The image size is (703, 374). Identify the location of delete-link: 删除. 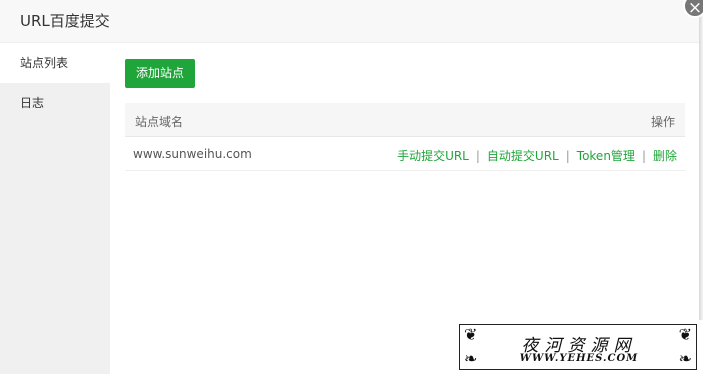
(665, 156).